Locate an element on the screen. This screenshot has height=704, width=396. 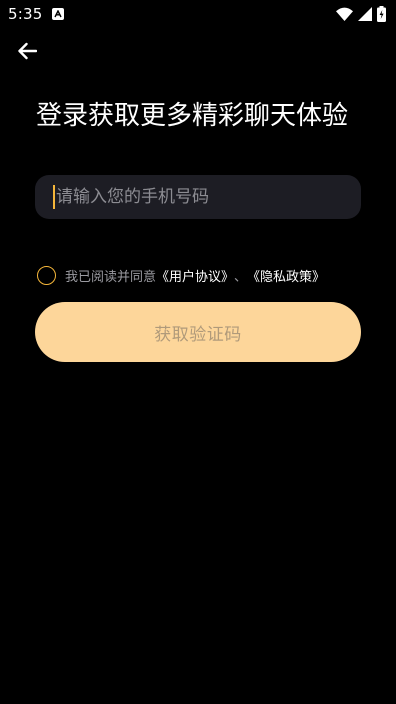
page-title: 登录获取更多精彩聊天体验 is located at coordinates (192, 116).